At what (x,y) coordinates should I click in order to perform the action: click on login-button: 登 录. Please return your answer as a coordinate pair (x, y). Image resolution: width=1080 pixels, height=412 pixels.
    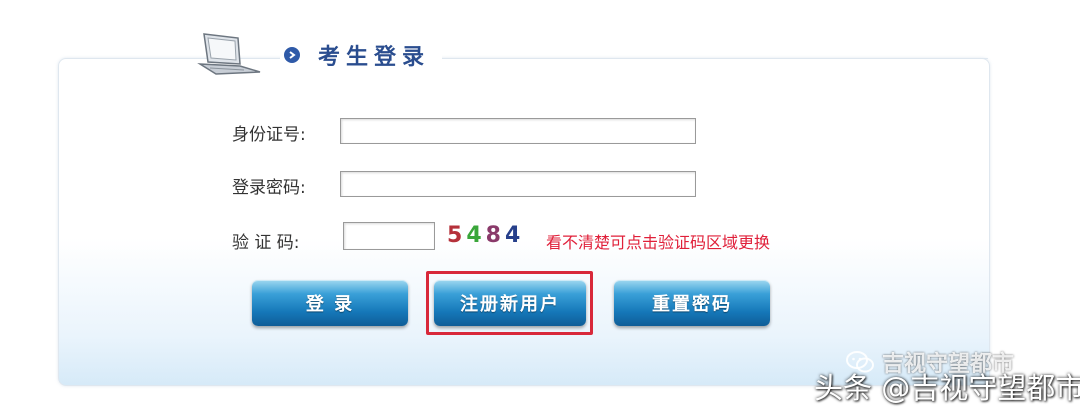
    Looking at the image, I should click on (330, 303).